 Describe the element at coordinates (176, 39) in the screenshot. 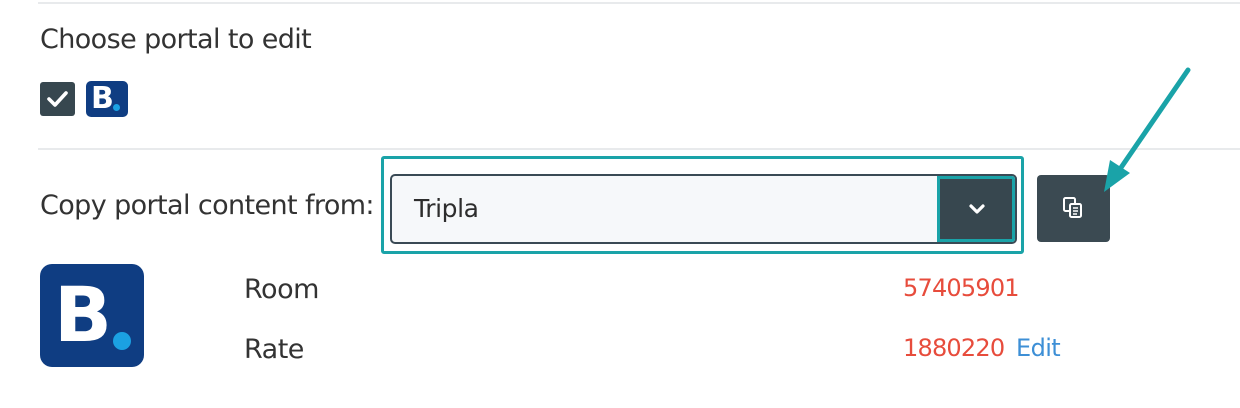

I see `choose-portal-title: Choose portal to edit` at that location.